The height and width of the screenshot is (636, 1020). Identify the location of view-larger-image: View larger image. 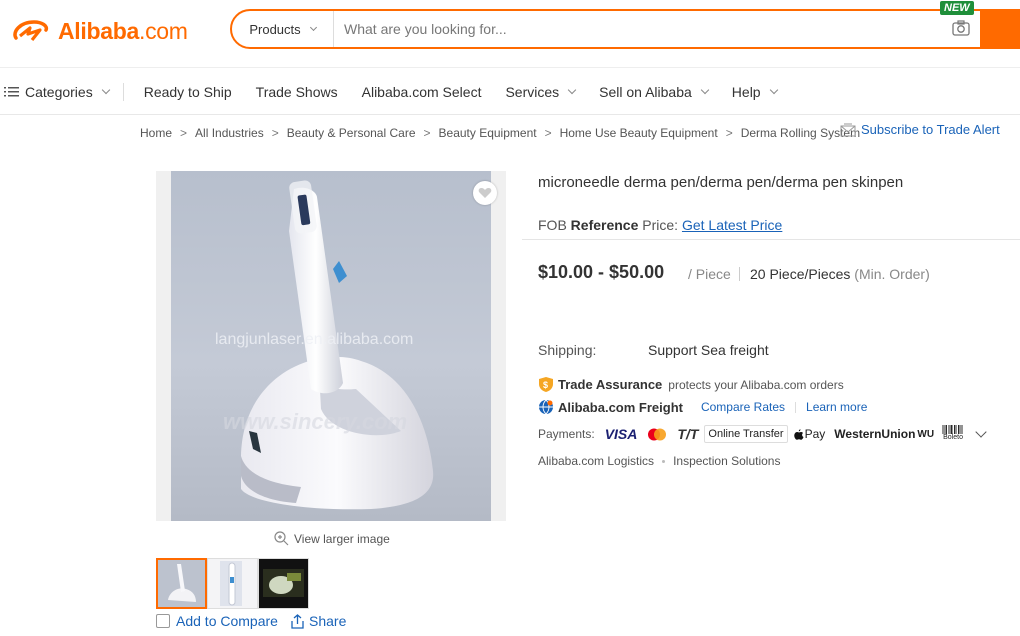
(332, 538).